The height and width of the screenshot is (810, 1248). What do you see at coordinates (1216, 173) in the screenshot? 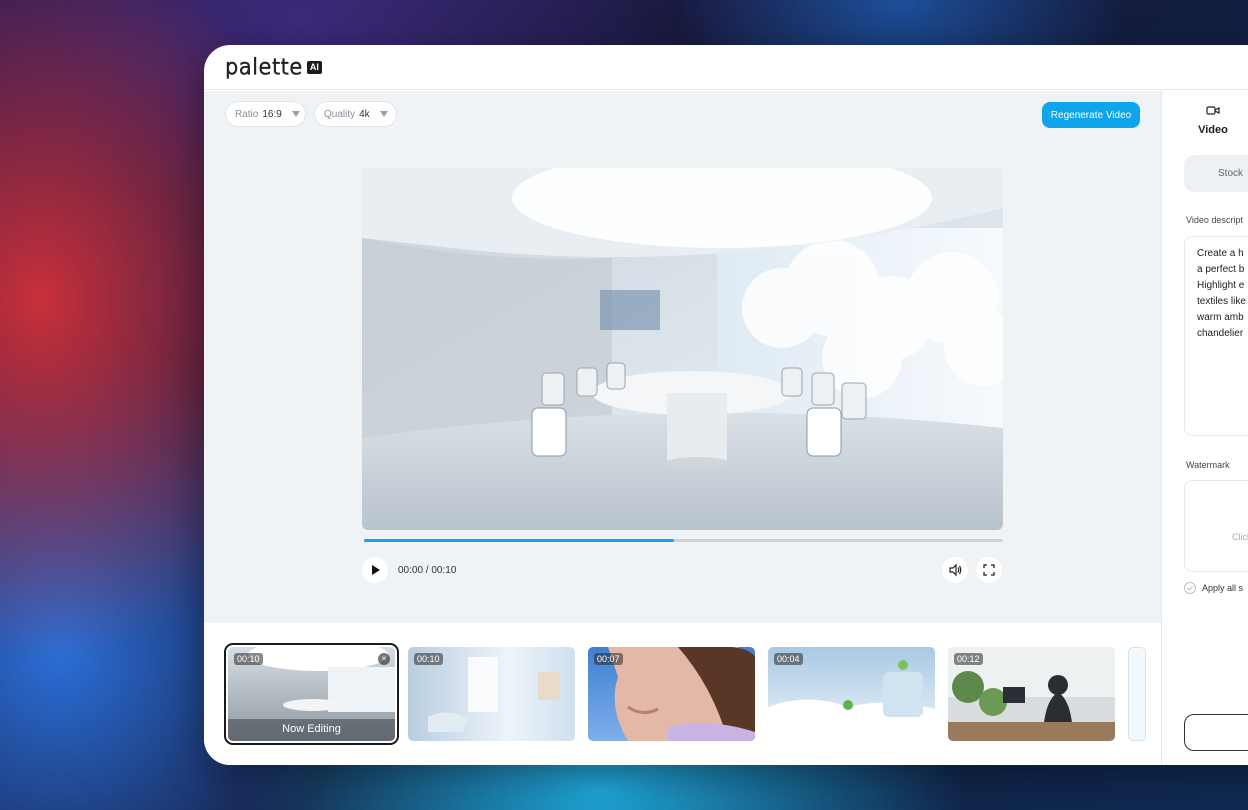
I see `stock-button: Stock` at bounding box center [1216, 173].